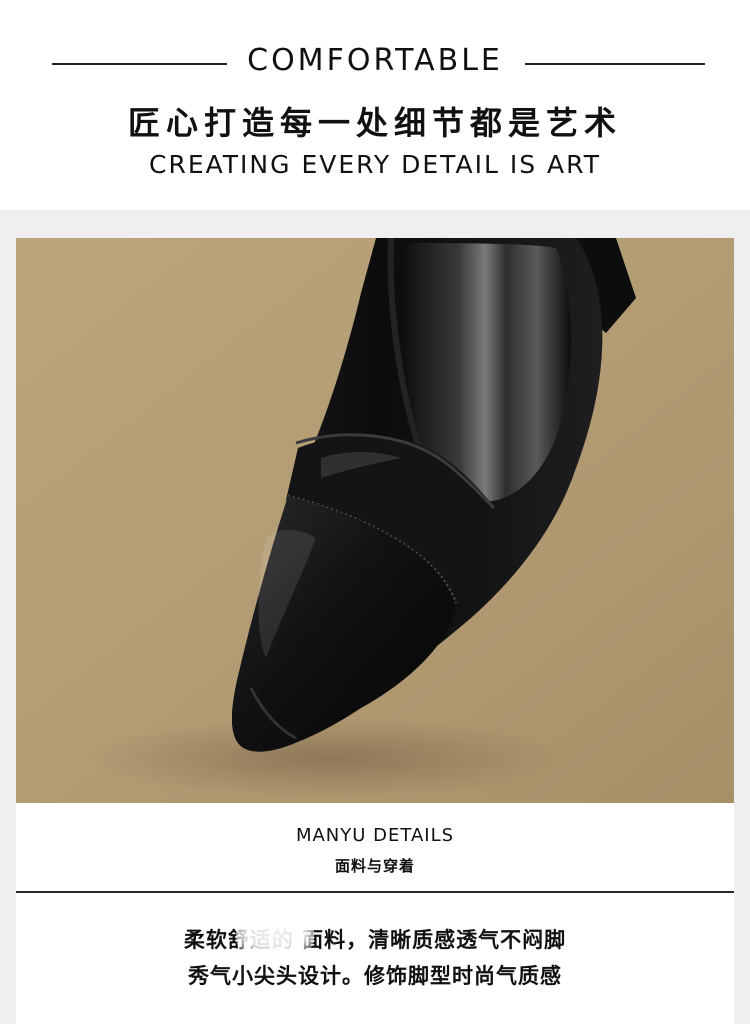 This screenshot has width=750, height=1024. I want to click on title-en: COMFORTABLE, so click(375, 60).